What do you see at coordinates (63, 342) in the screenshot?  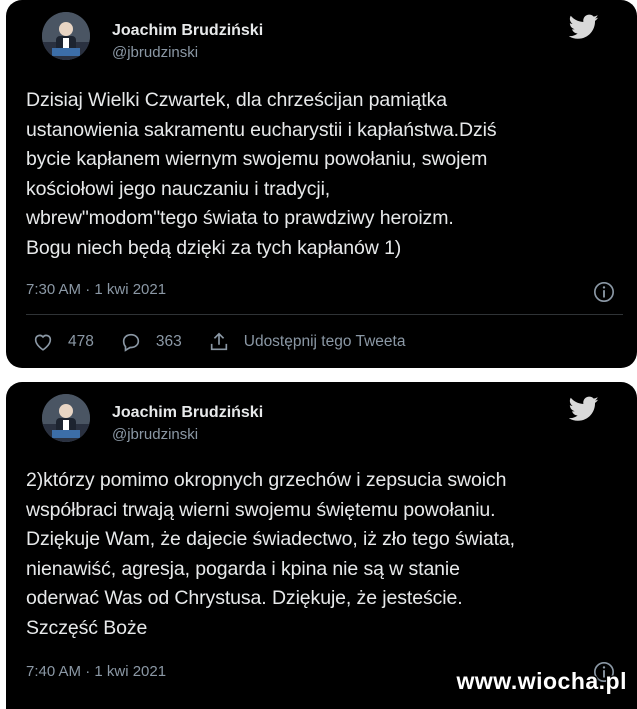 I see `like-button: 478` at bounding box center [63, 342].